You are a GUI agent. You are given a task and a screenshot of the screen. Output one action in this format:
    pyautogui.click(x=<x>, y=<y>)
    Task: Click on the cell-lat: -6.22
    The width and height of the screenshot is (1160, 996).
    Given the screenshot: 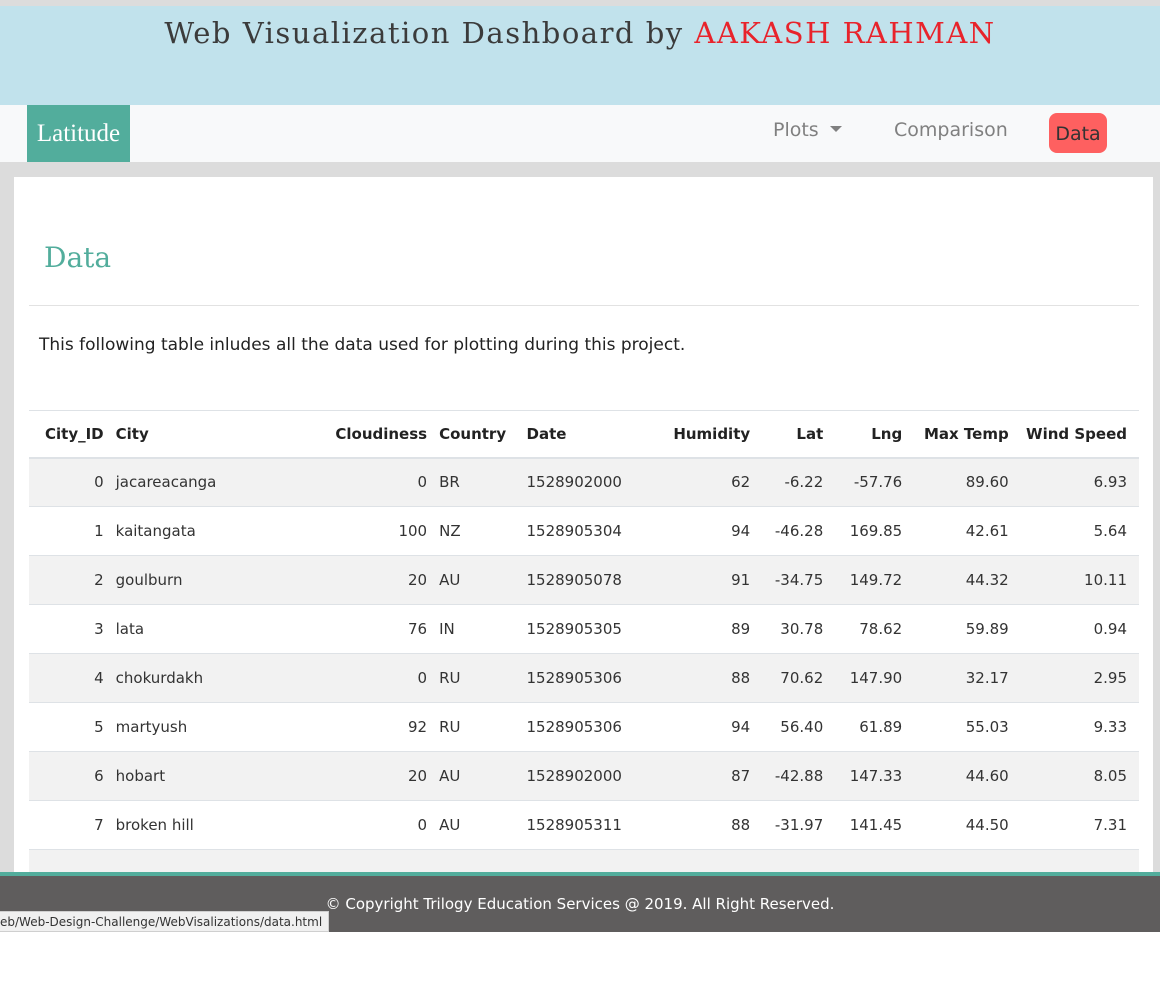 What is the action you would take?
    pyautogui.click(x=799, y=482)
    